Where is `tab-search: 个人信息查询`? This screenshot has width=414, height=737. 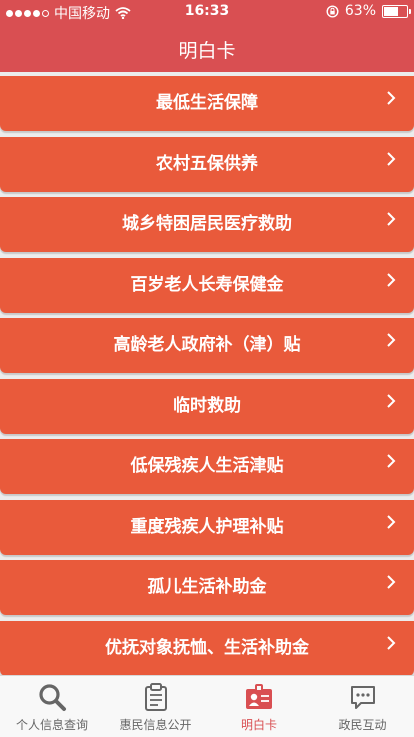 tab-search: 个人信息查询 is located at coordinates (52, 706).